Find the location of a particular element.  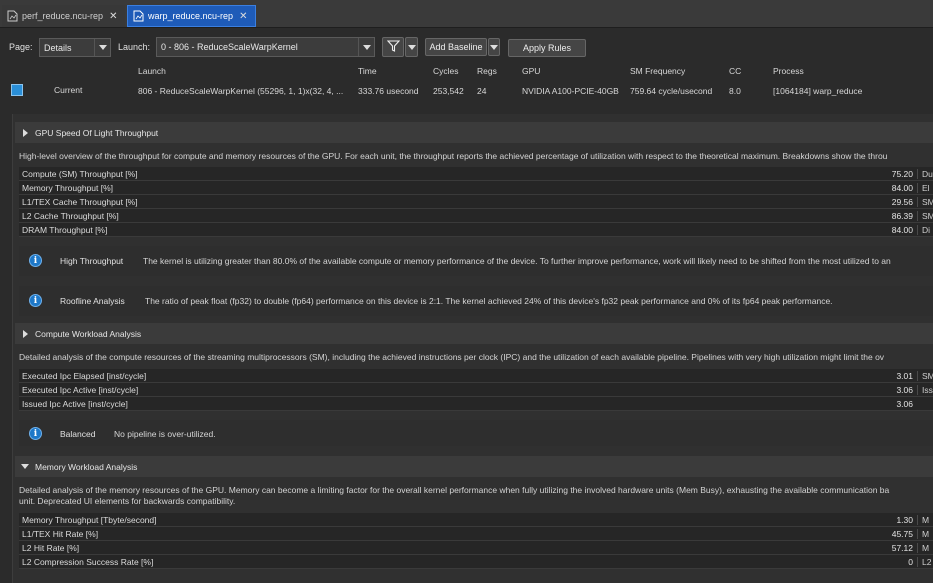

col-process: Process is located at coordinates (788, 71).